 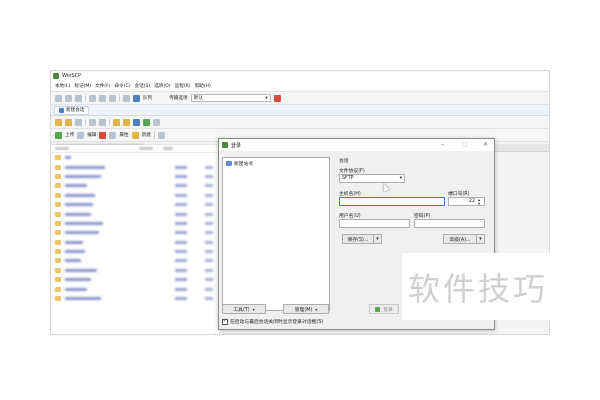 What do you see at coordinates (123, 135) in the screenshot?
I see `properties-button: 属性` at bounding box center [123, 135].